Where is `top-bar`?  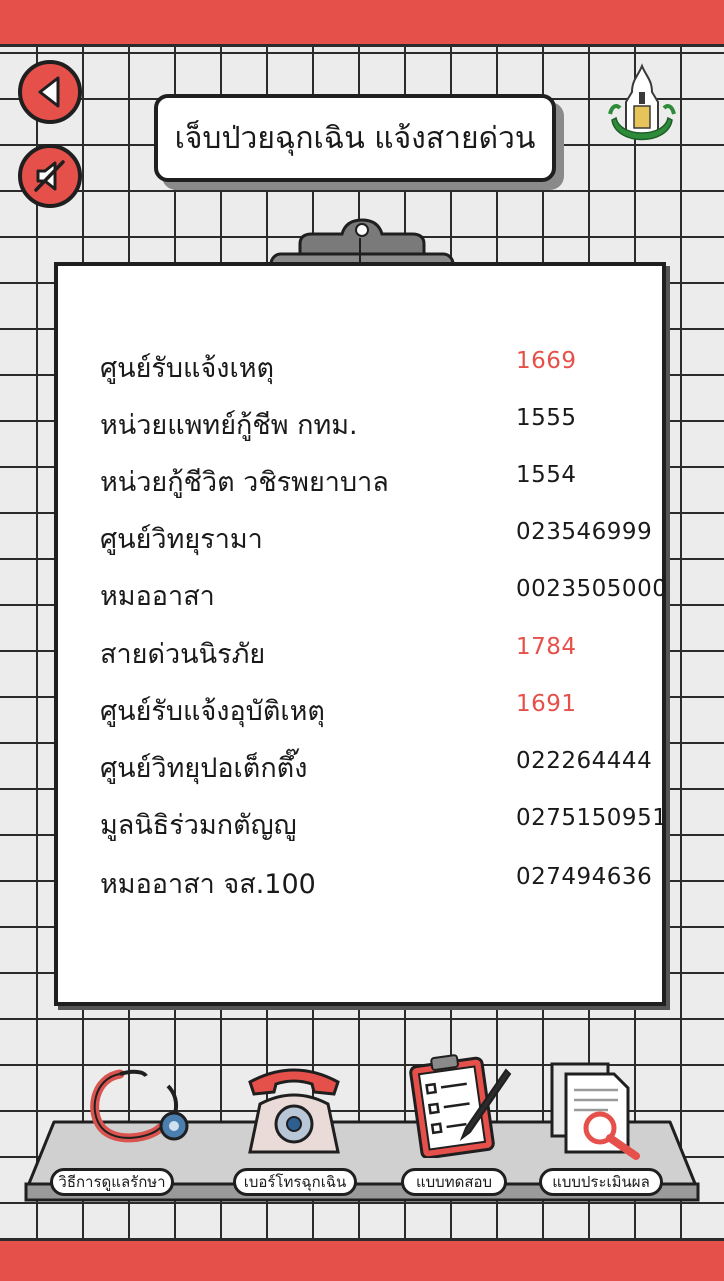
top-bar is located at coordinates (362, 23).